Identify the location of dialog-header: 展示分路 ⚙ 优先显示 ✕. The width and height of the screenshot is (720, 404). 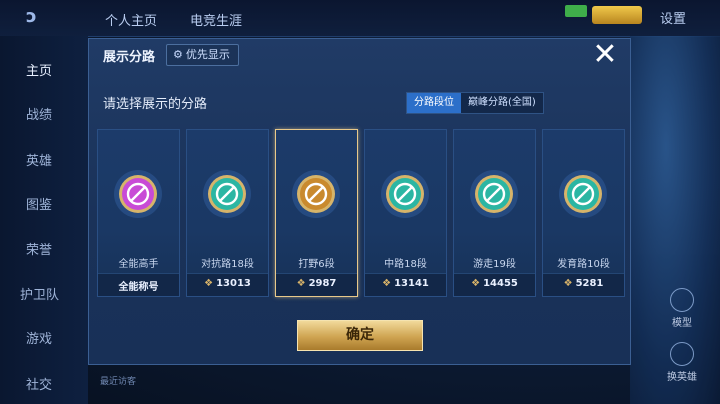
(359, 55).